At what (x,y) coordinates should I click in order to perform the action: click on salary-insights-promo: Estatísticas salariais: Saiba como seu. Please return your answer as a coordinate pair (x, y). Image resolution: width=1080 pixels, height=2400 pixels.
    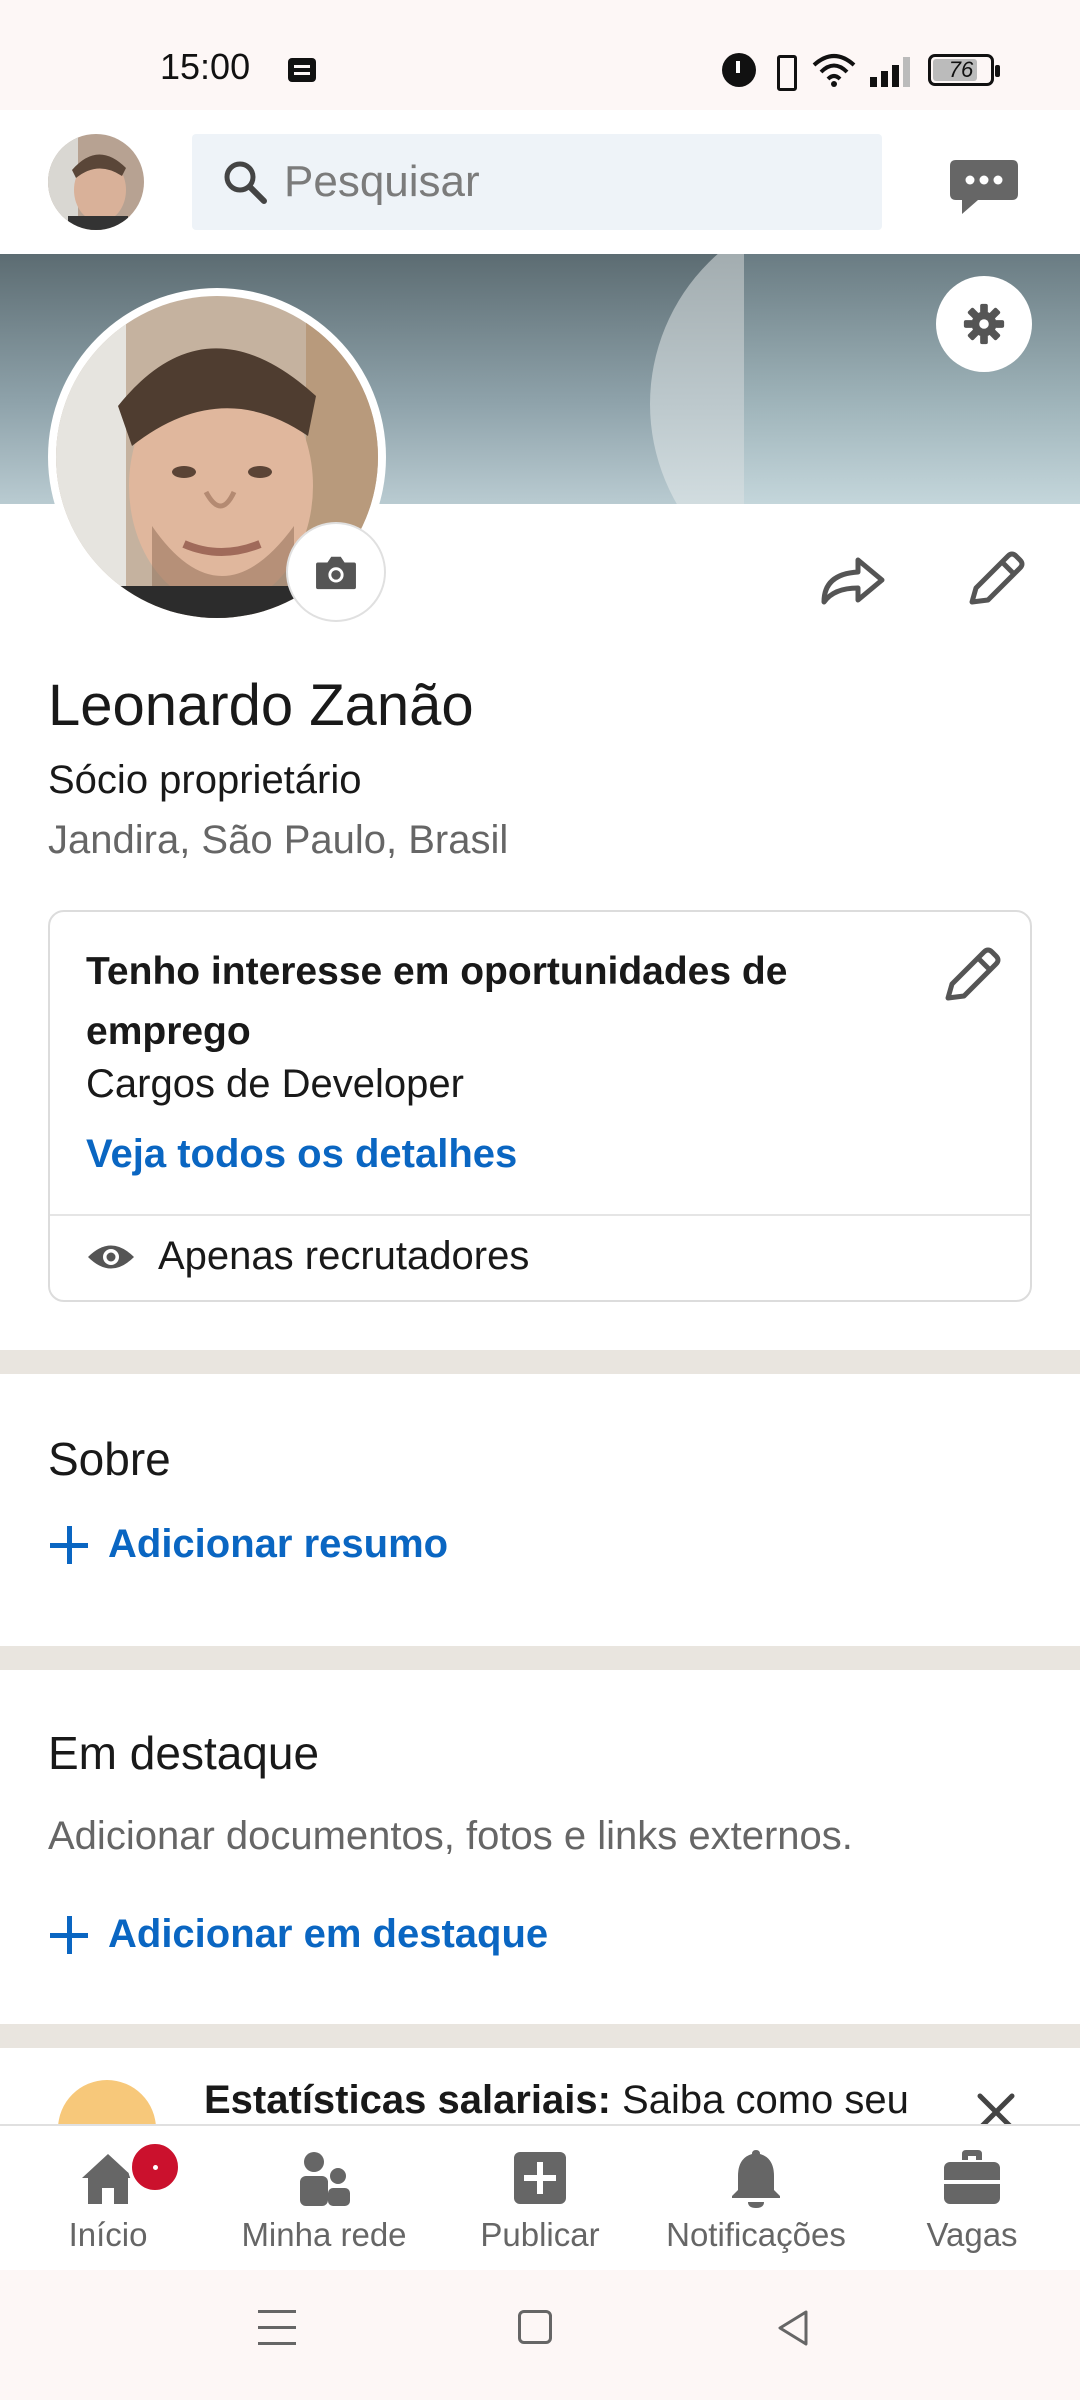
    Looking at the image, I should click on (540, 2086).